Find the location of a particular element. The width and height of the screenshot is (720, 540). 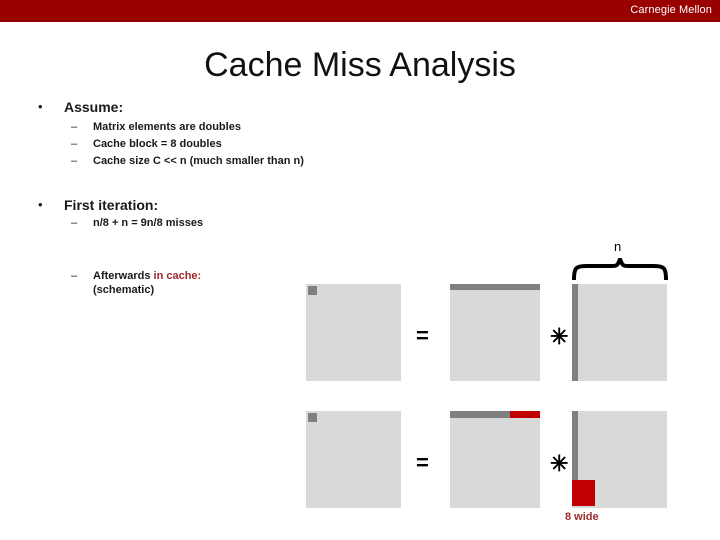

sub-bullet-label: n/8 + n = 9n/8 misses is located at coordinates (148, 223).